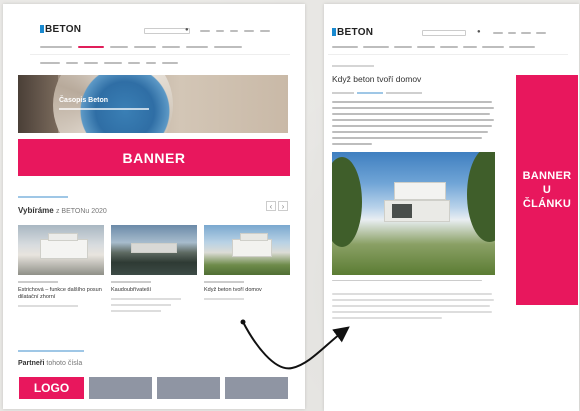  Describe the element at coordinates (404, 93) in the screenshot. I see `article-author` at that location.